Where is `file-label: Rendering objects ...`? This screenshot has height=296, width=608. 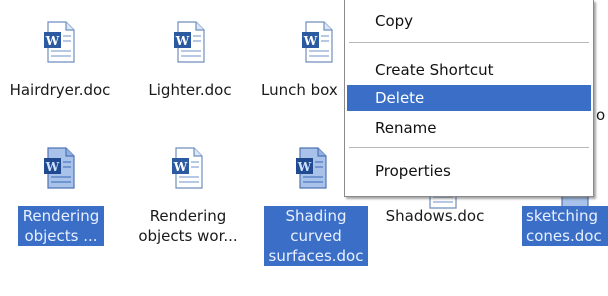
file-label: Rendering objects ... is located at coordinates (61, 226).